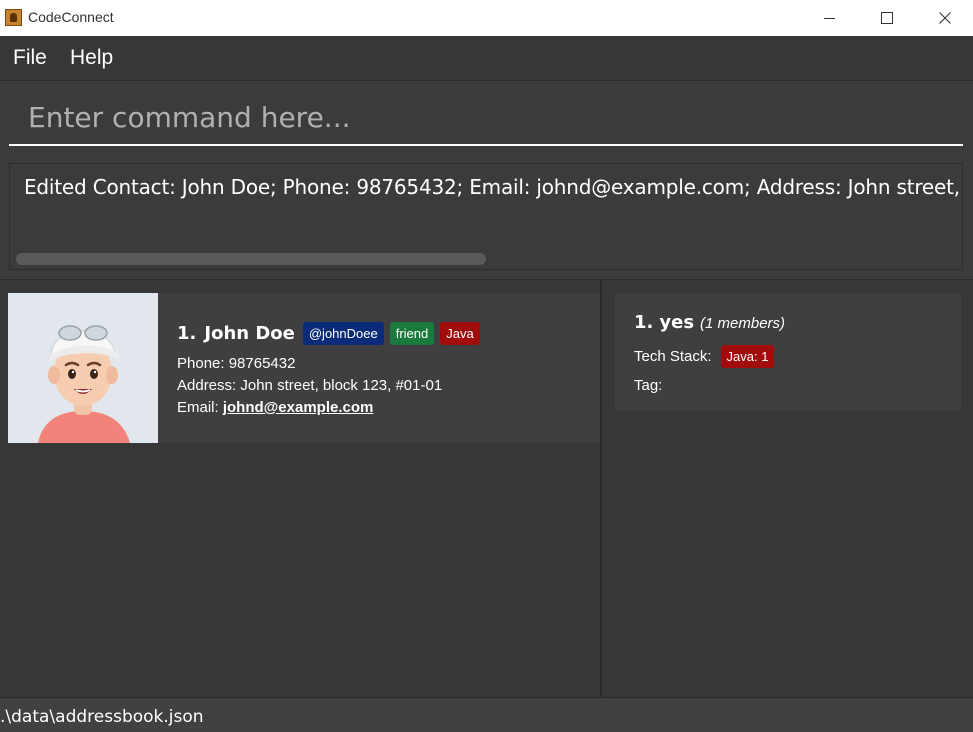 The height and width of the screenshot is (732, 973). What do you see at coordinates (200, 407) in the screenshot?
I see `email-label: Email:` at bounding box center [200, 407].